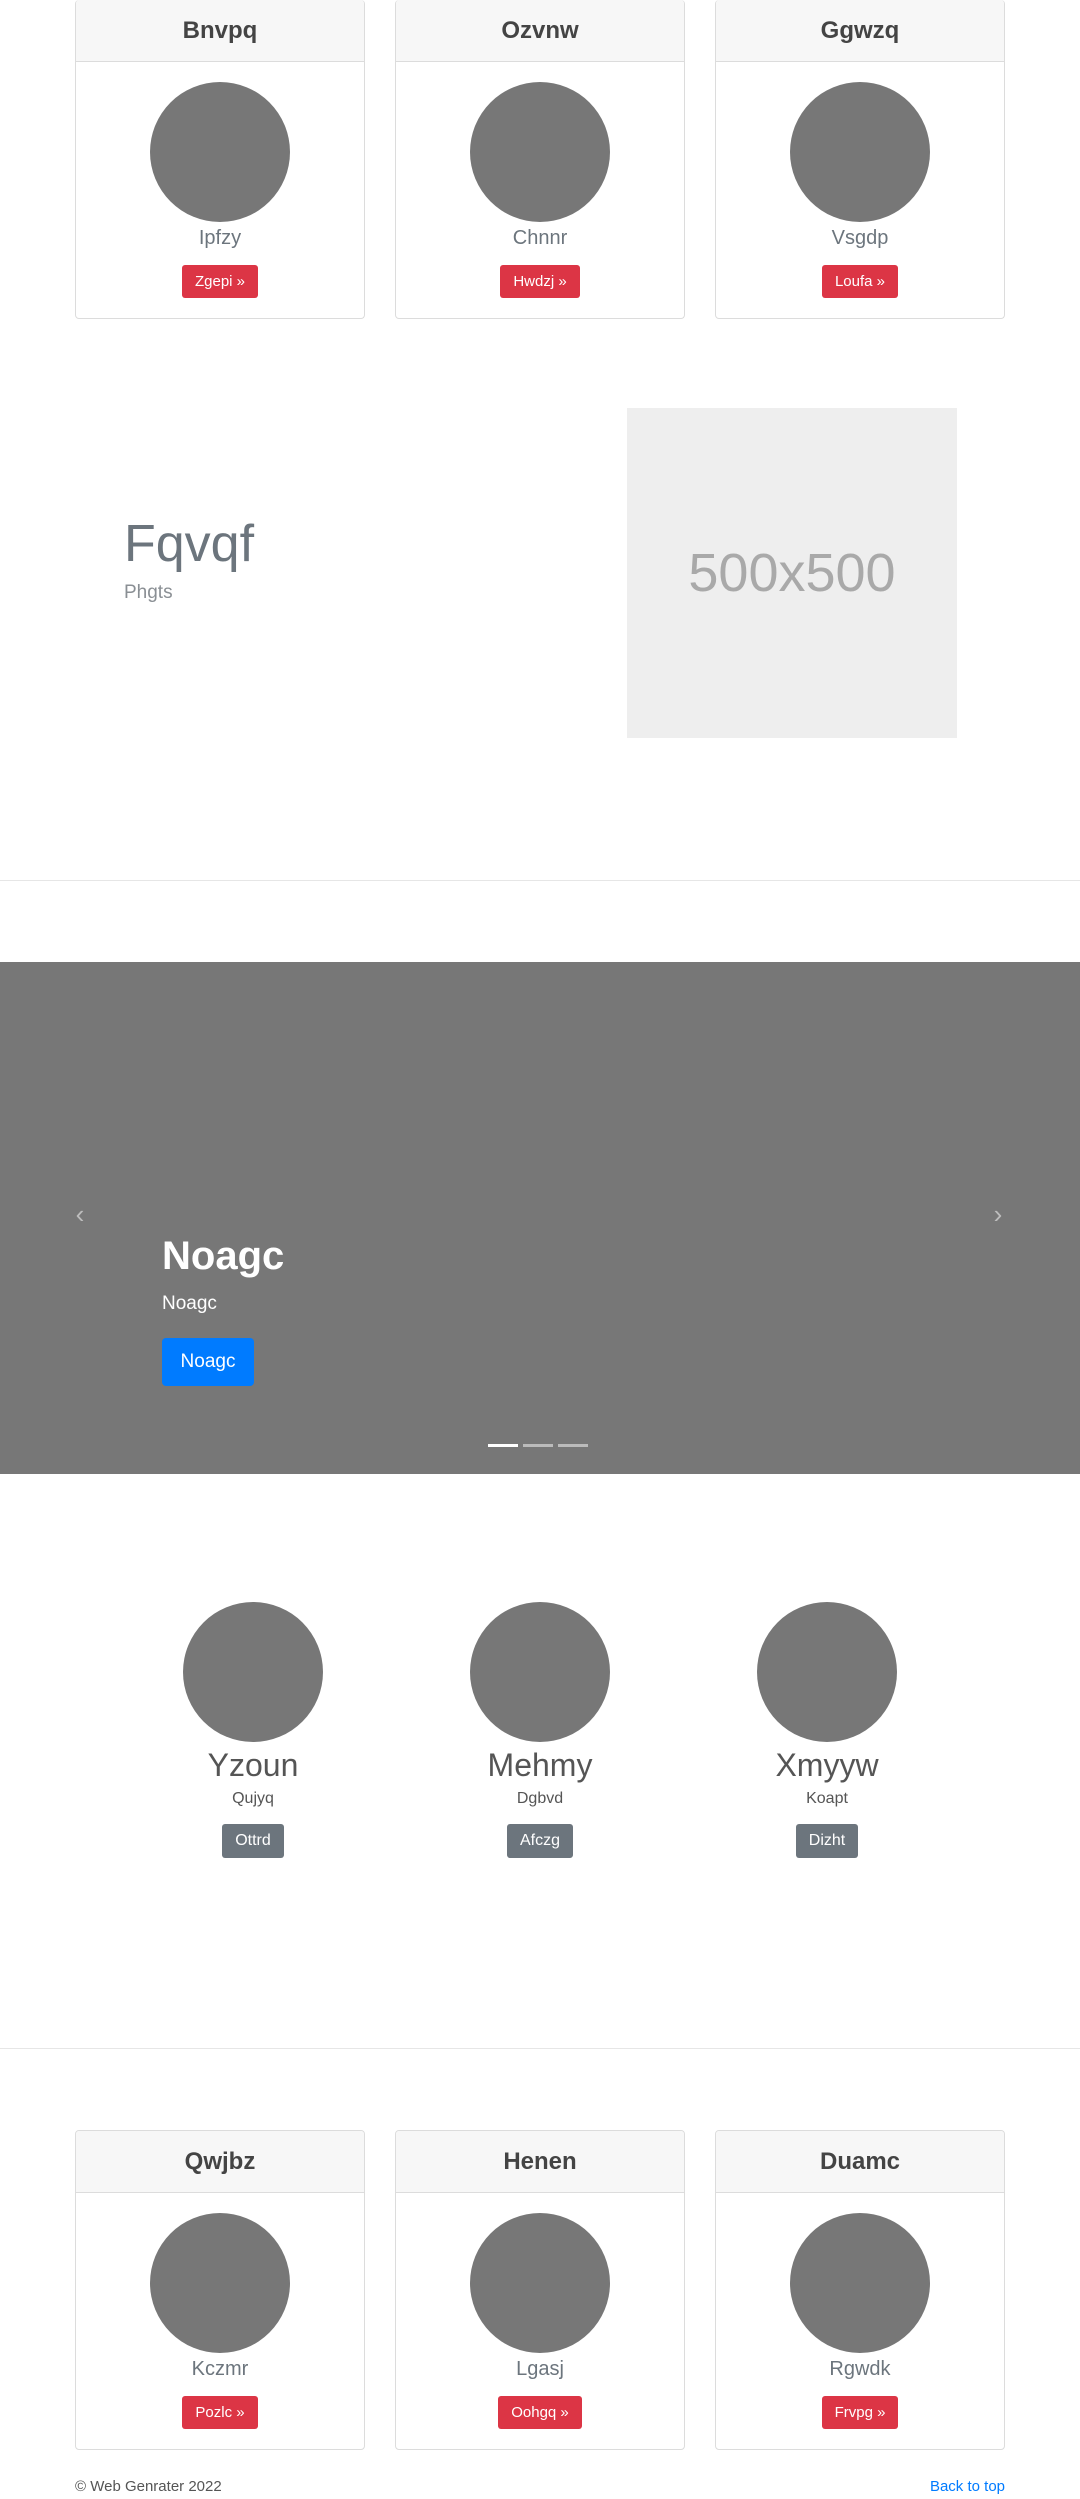  I want to click on back-to-top-link: Back to top, so click(967, 2486).